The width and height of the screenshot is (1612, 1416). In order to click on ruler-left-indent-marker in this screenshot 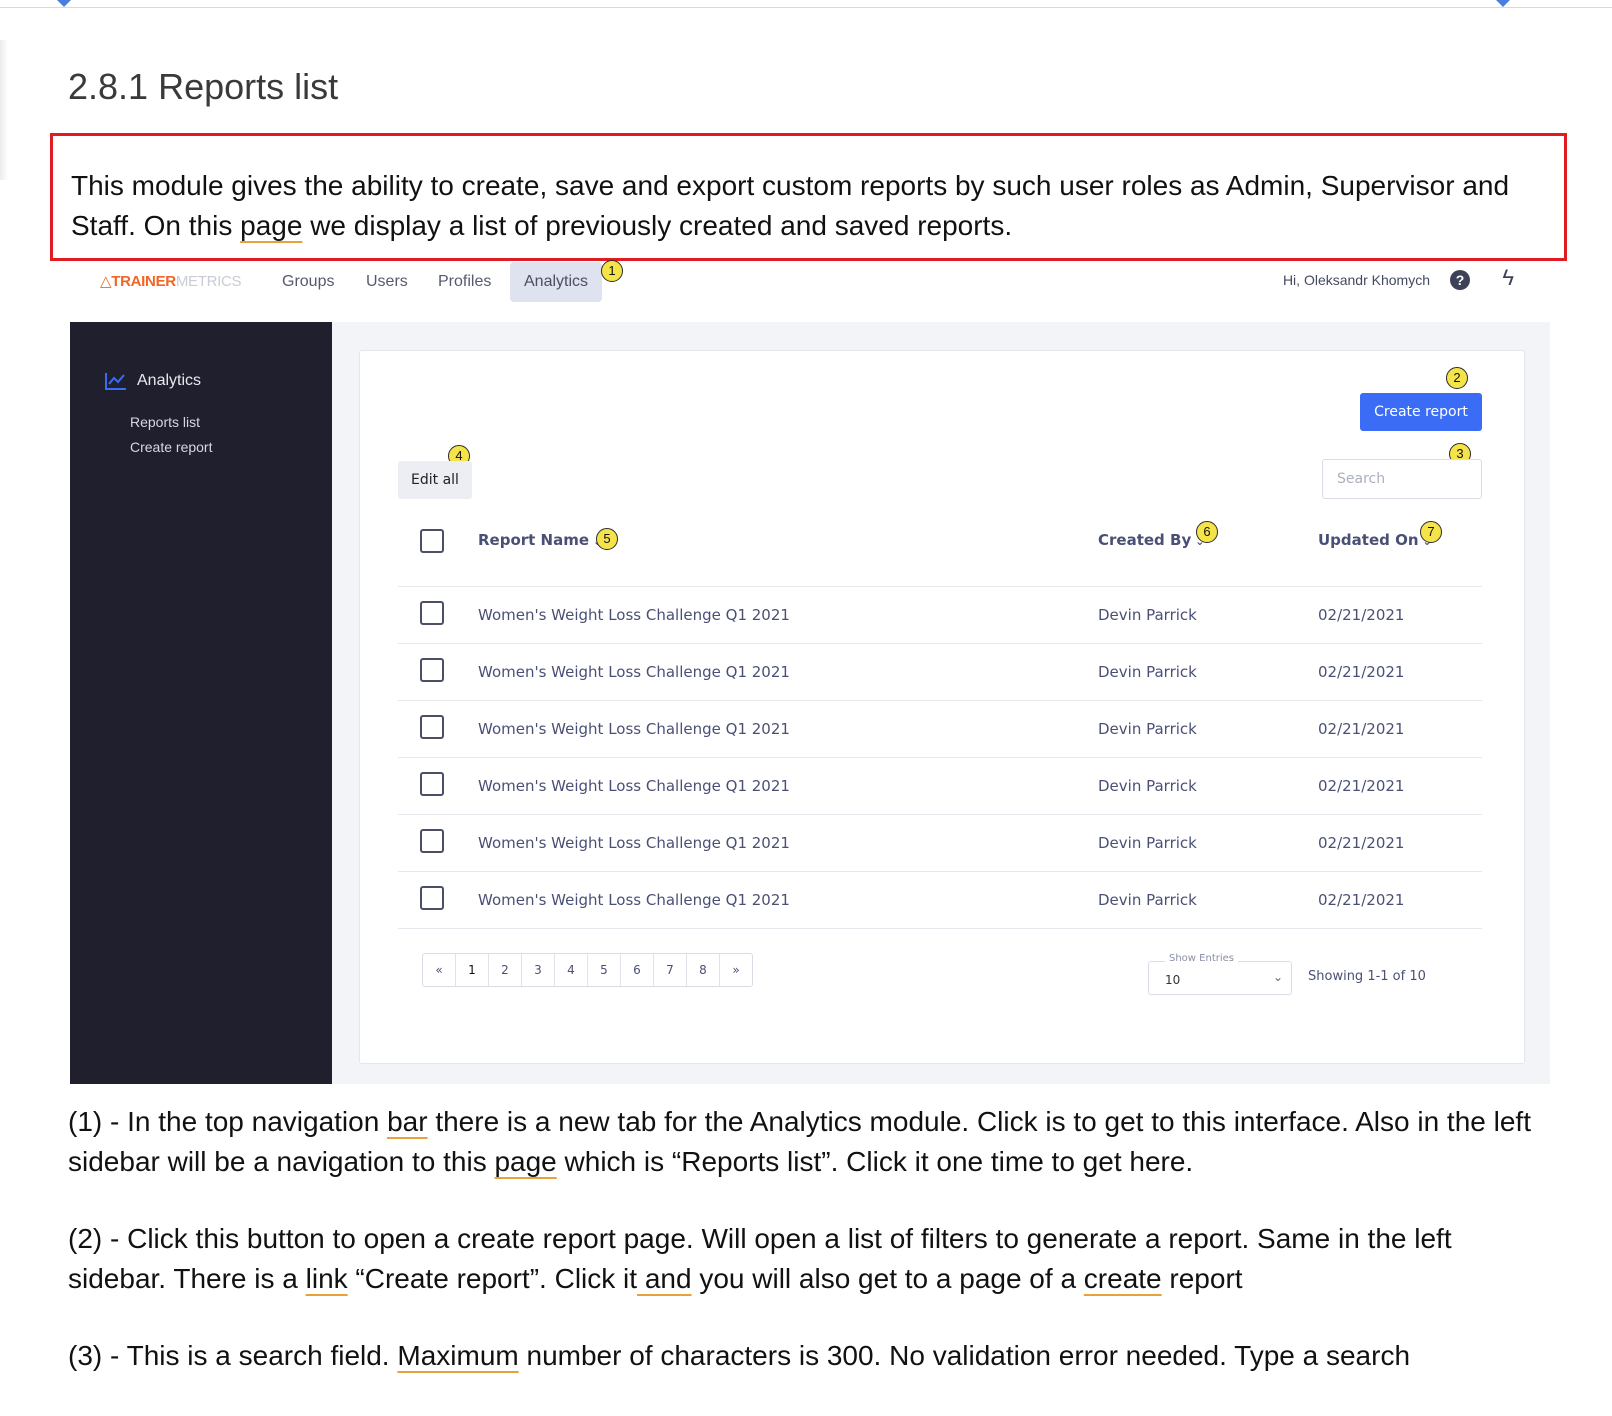, I will do `click(64, 3)`.